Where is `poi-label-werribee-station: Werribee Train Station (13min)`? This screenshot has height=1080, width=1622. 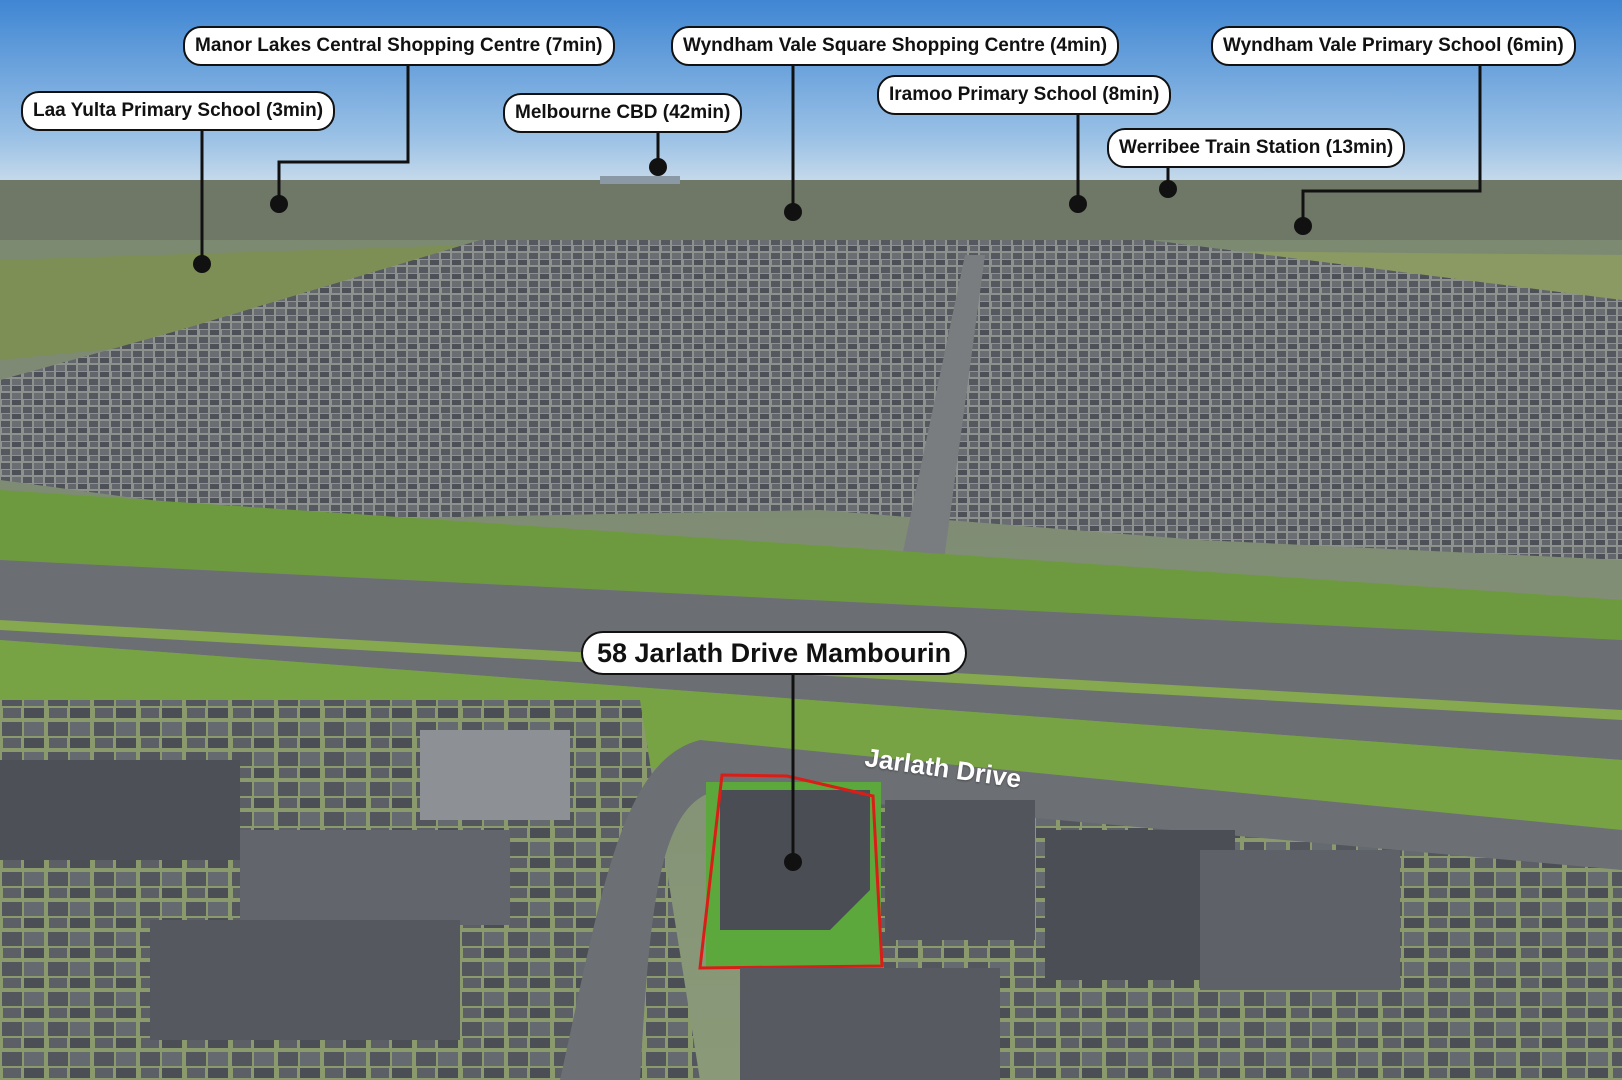
poi-label-werribee-station: Werribee Train Station (13min) is located at coordinates (1256, 148).